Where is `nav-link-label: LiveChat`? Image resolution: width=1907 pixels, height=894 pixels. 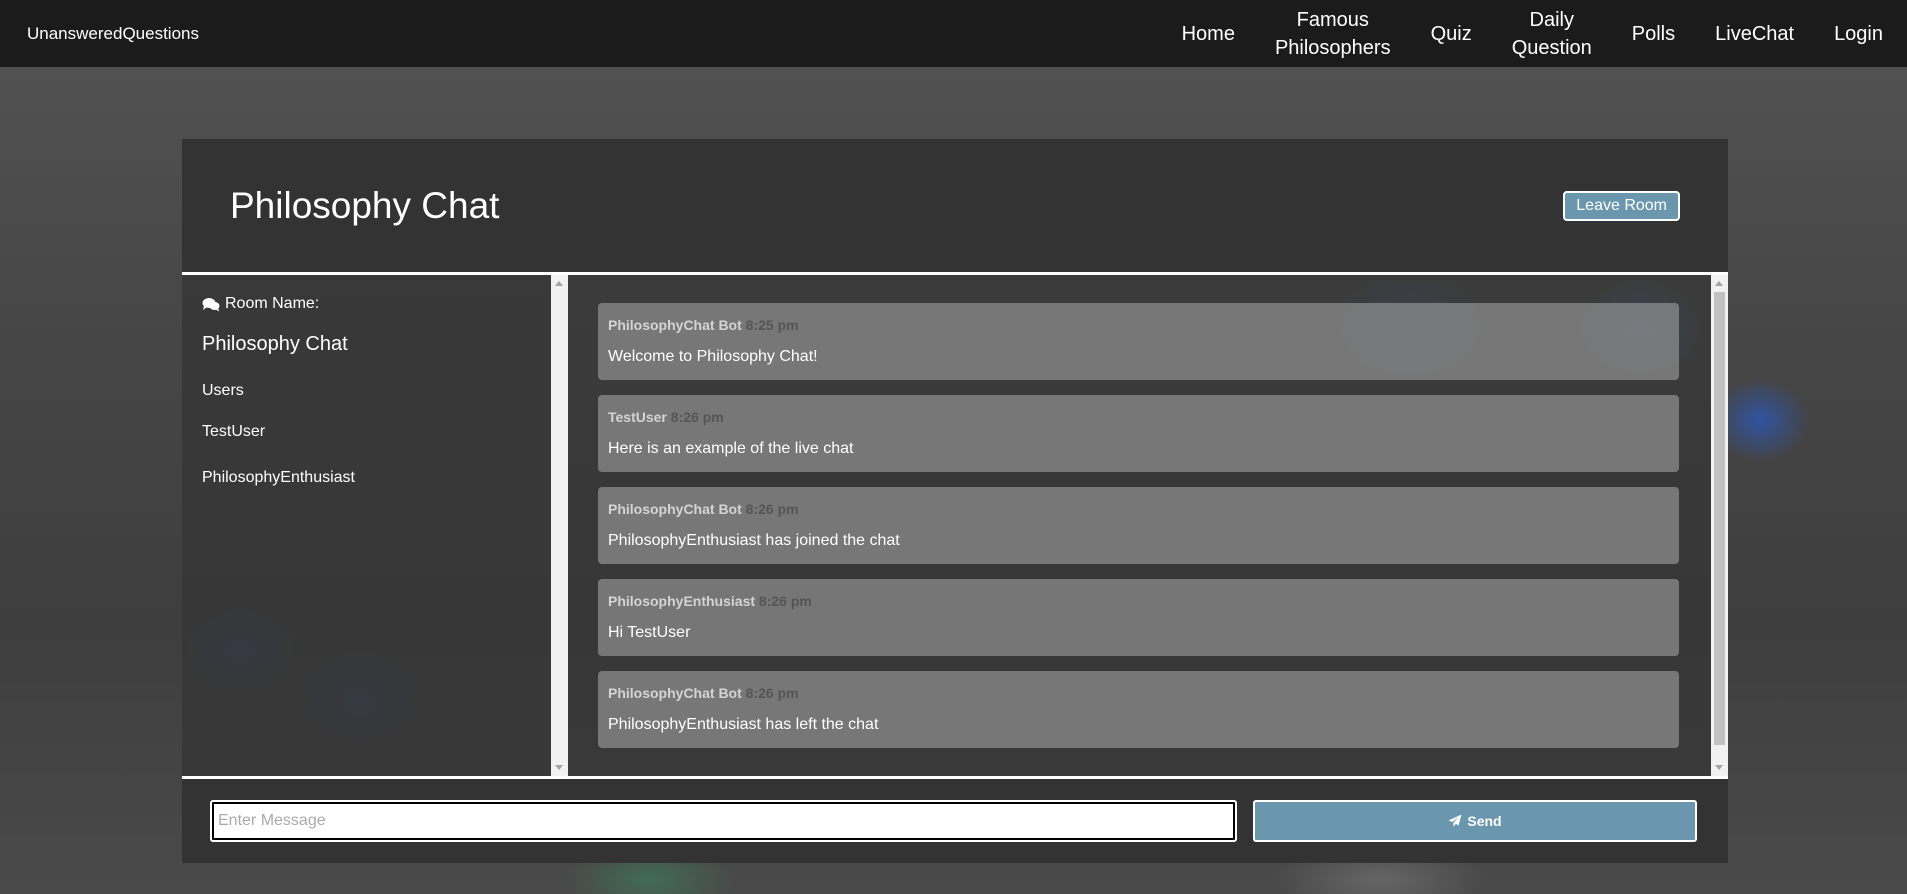
nav-link-label: LiveChat is located at coordinates (1755, 33).